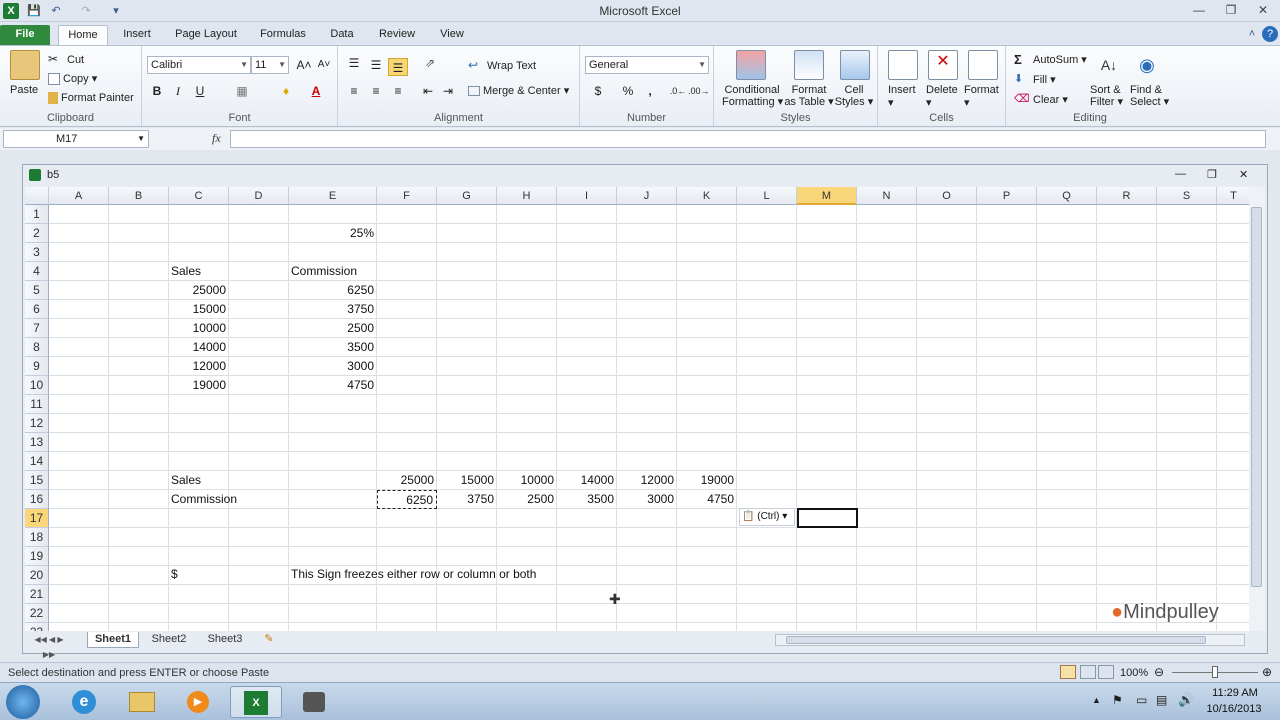 The height and width of the screenshot is (720, 1280). I want to click on cell-e8: 3500, so click(333, 347).